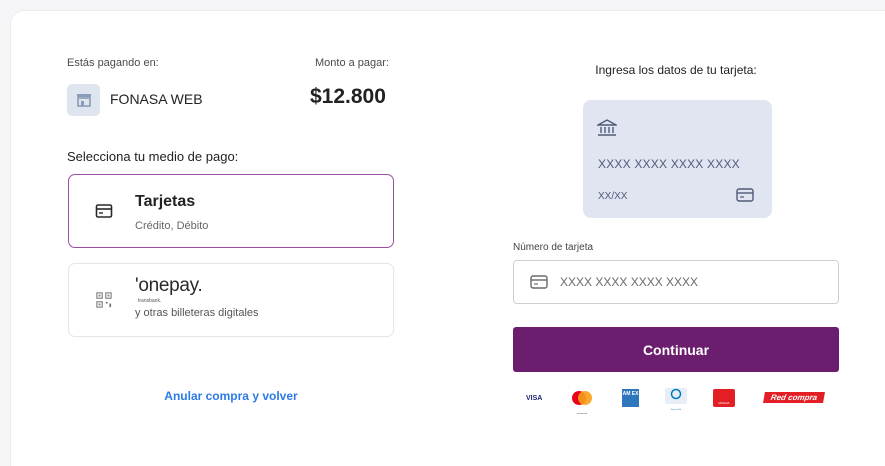  What do you see at coordinates (676, 349) in the screenshot?
I see `continue-button: Continuar` at bounding box center [676, 349].